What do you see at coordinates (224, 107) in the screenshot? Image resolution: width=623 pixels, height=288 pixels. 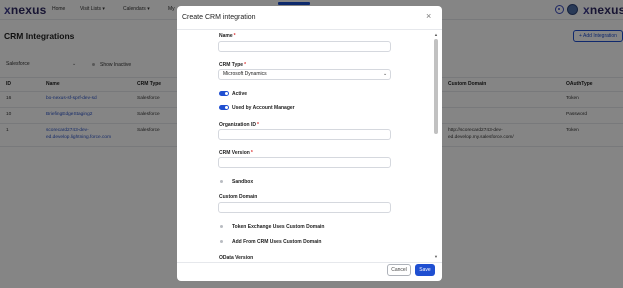 I see `used-by-account-manager-toggle` at bounding box center [224, 107].